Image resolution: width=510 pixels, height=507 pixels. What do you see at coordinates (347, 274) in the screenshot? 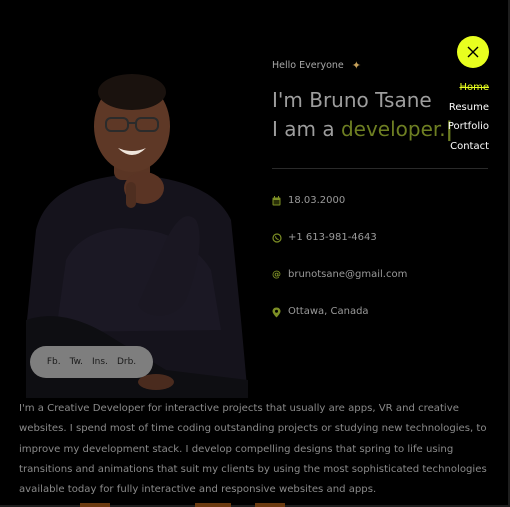
I see `email-text: brunotsane@gmail.com` at bounding box center [347, 274].